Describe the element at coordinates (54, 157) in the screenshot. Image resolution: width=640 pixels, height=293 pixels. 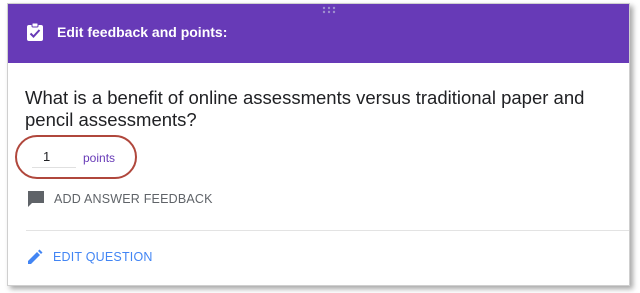
I see `points-input` at that location.